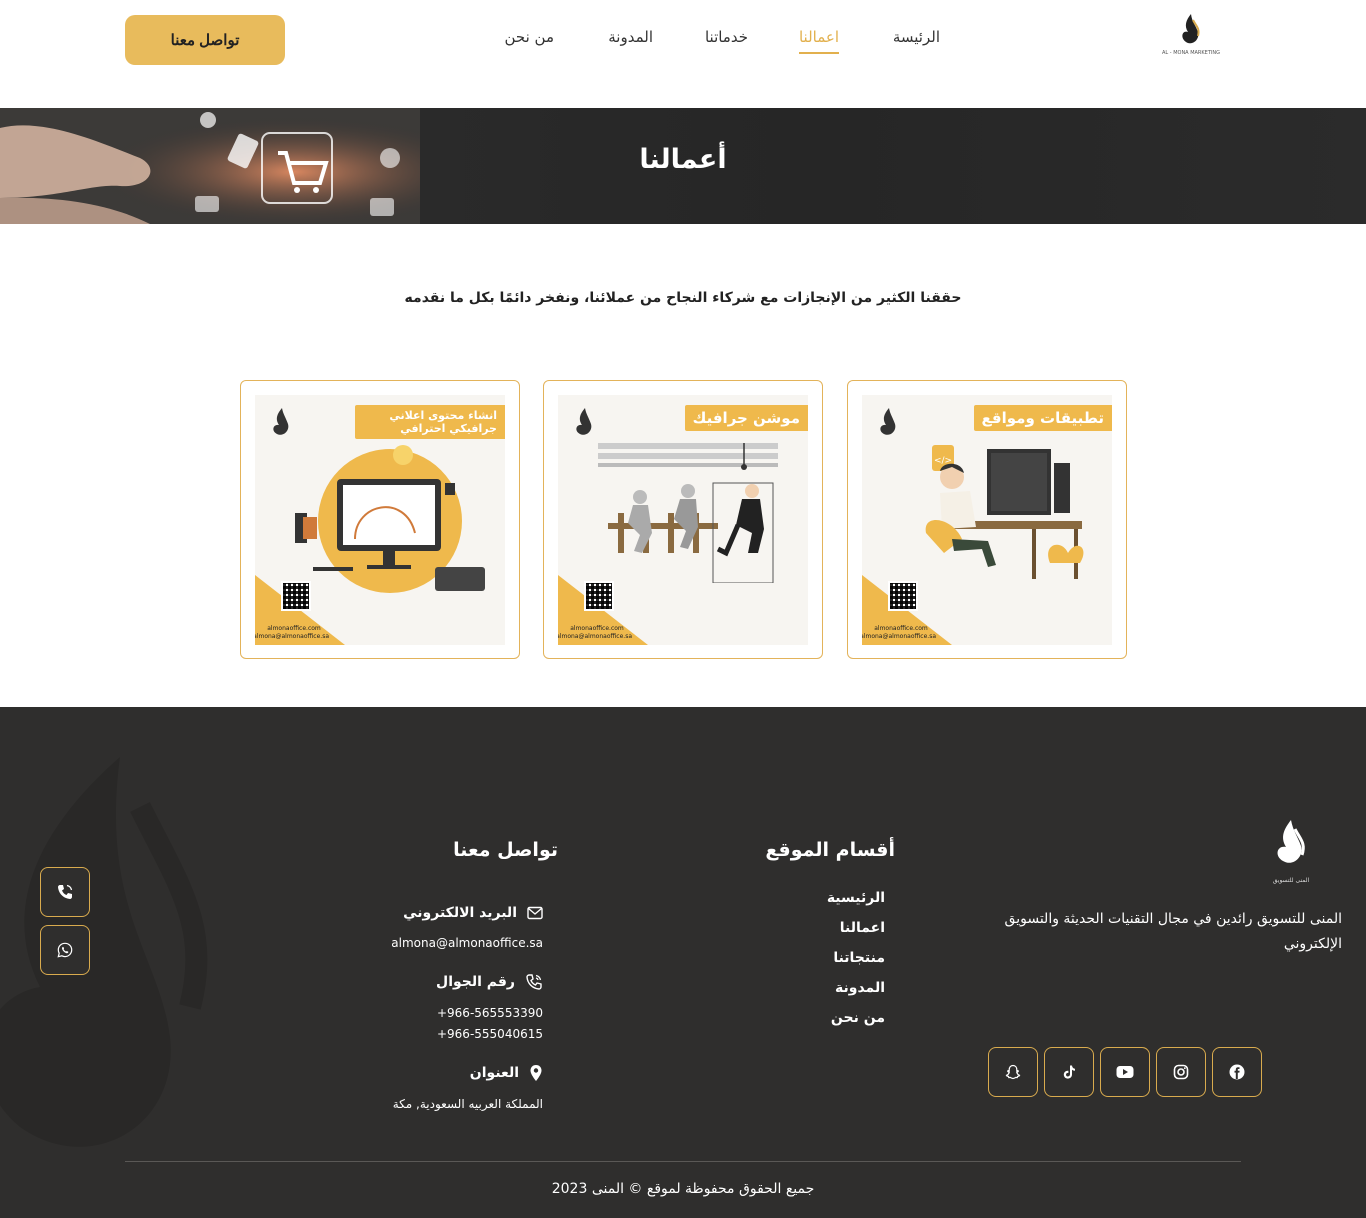 This screenshot has width=1366, height=1218. Describe the element at coordinates (1291, 841) in the screenshot. I see `footer-logo-icon` at that location.